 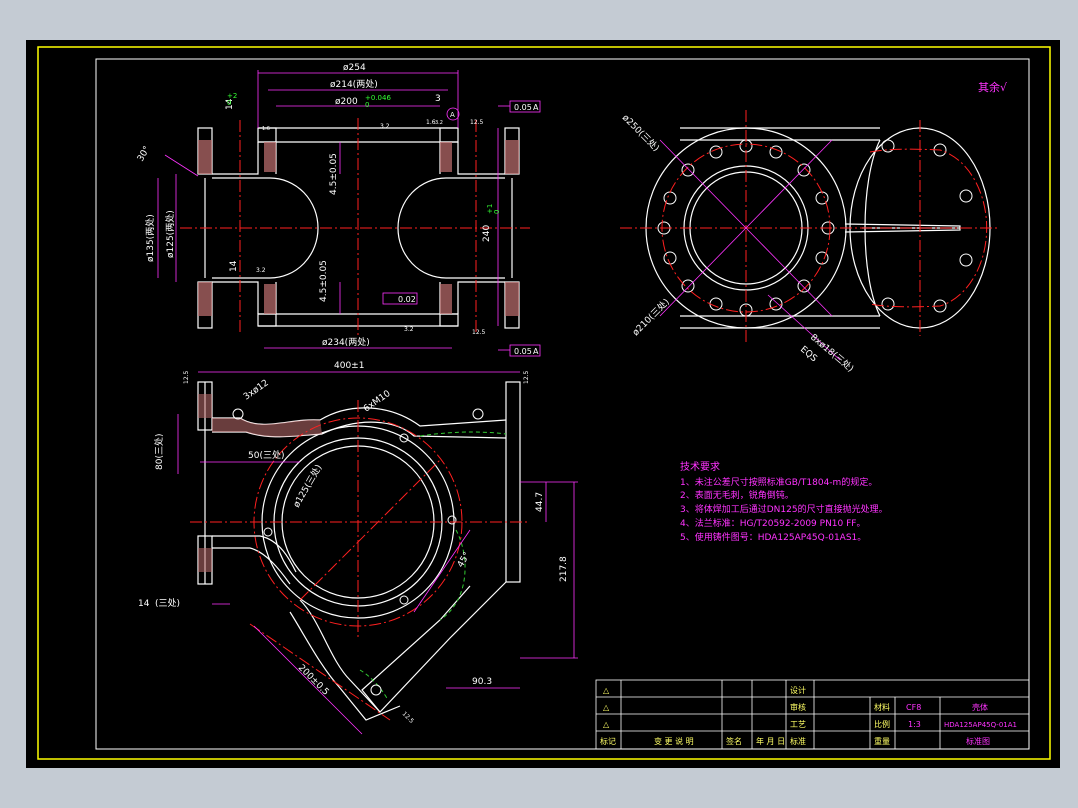 What do you see at coordinates (497, 212) in the screenshot?
I see `dim-240-tol2: 0` at bounding box center [497, 212].